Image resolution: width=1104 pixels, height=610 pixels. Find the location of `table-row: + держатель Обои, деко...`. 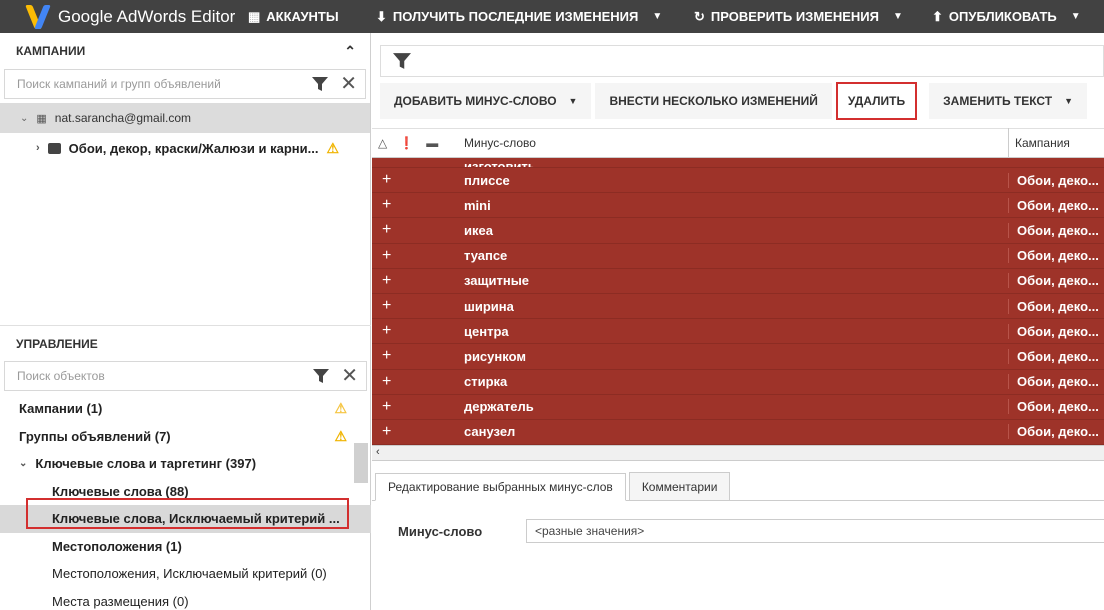

table-row: + держатель Обои, деко... is located at coordinates (738, 407).